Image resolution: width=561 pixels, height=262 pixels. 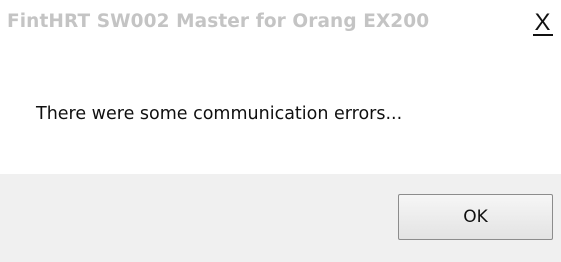 What do you see at coordinates (542, 22) in the screenshot?
I see `close-icon: X` at bounding box center [542, 22].